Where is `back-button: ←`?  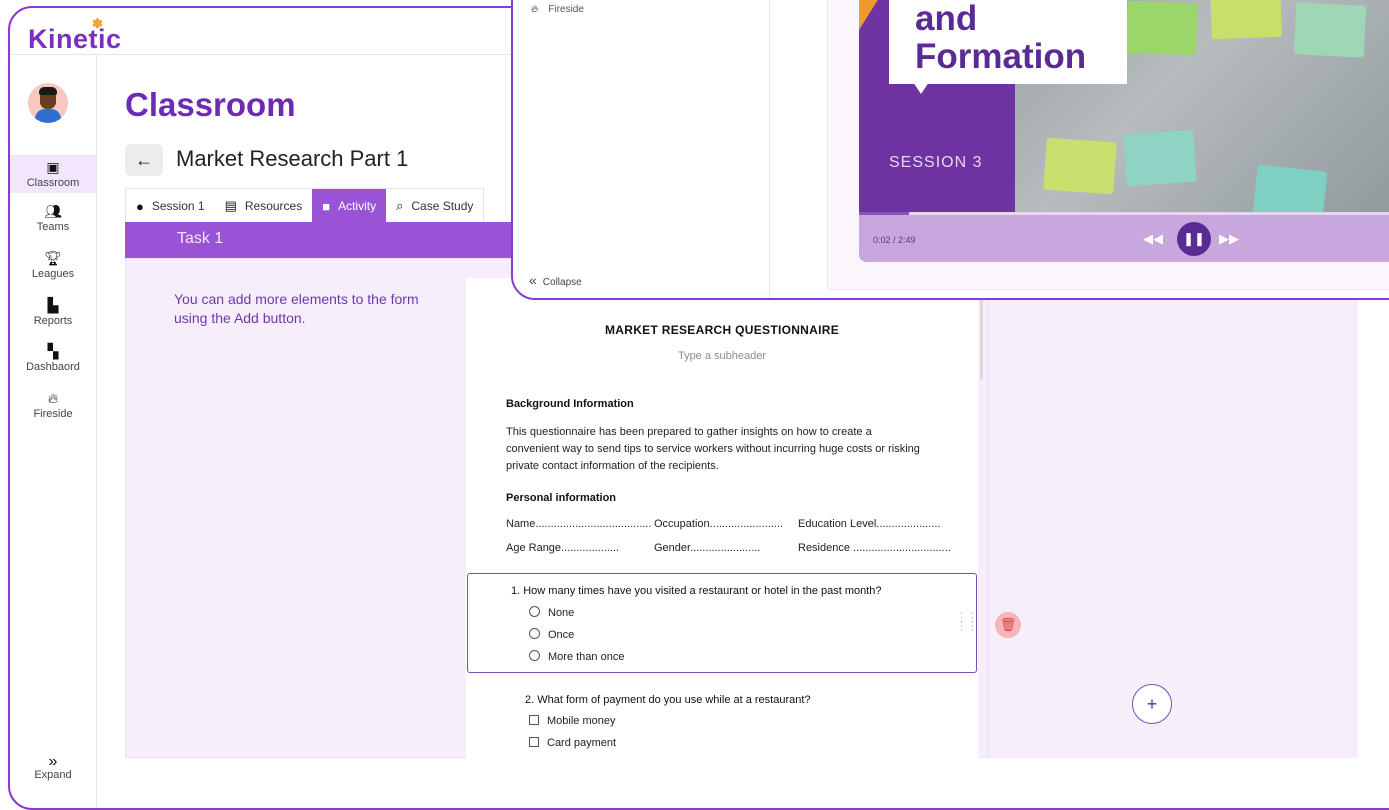
back-button: ← is located at coordinates (144, 160).